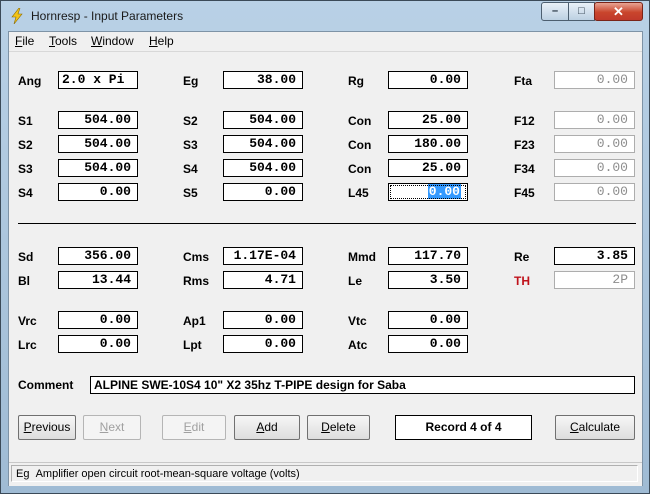  I want to click on field-f45: 0.00, so click(594, 192).